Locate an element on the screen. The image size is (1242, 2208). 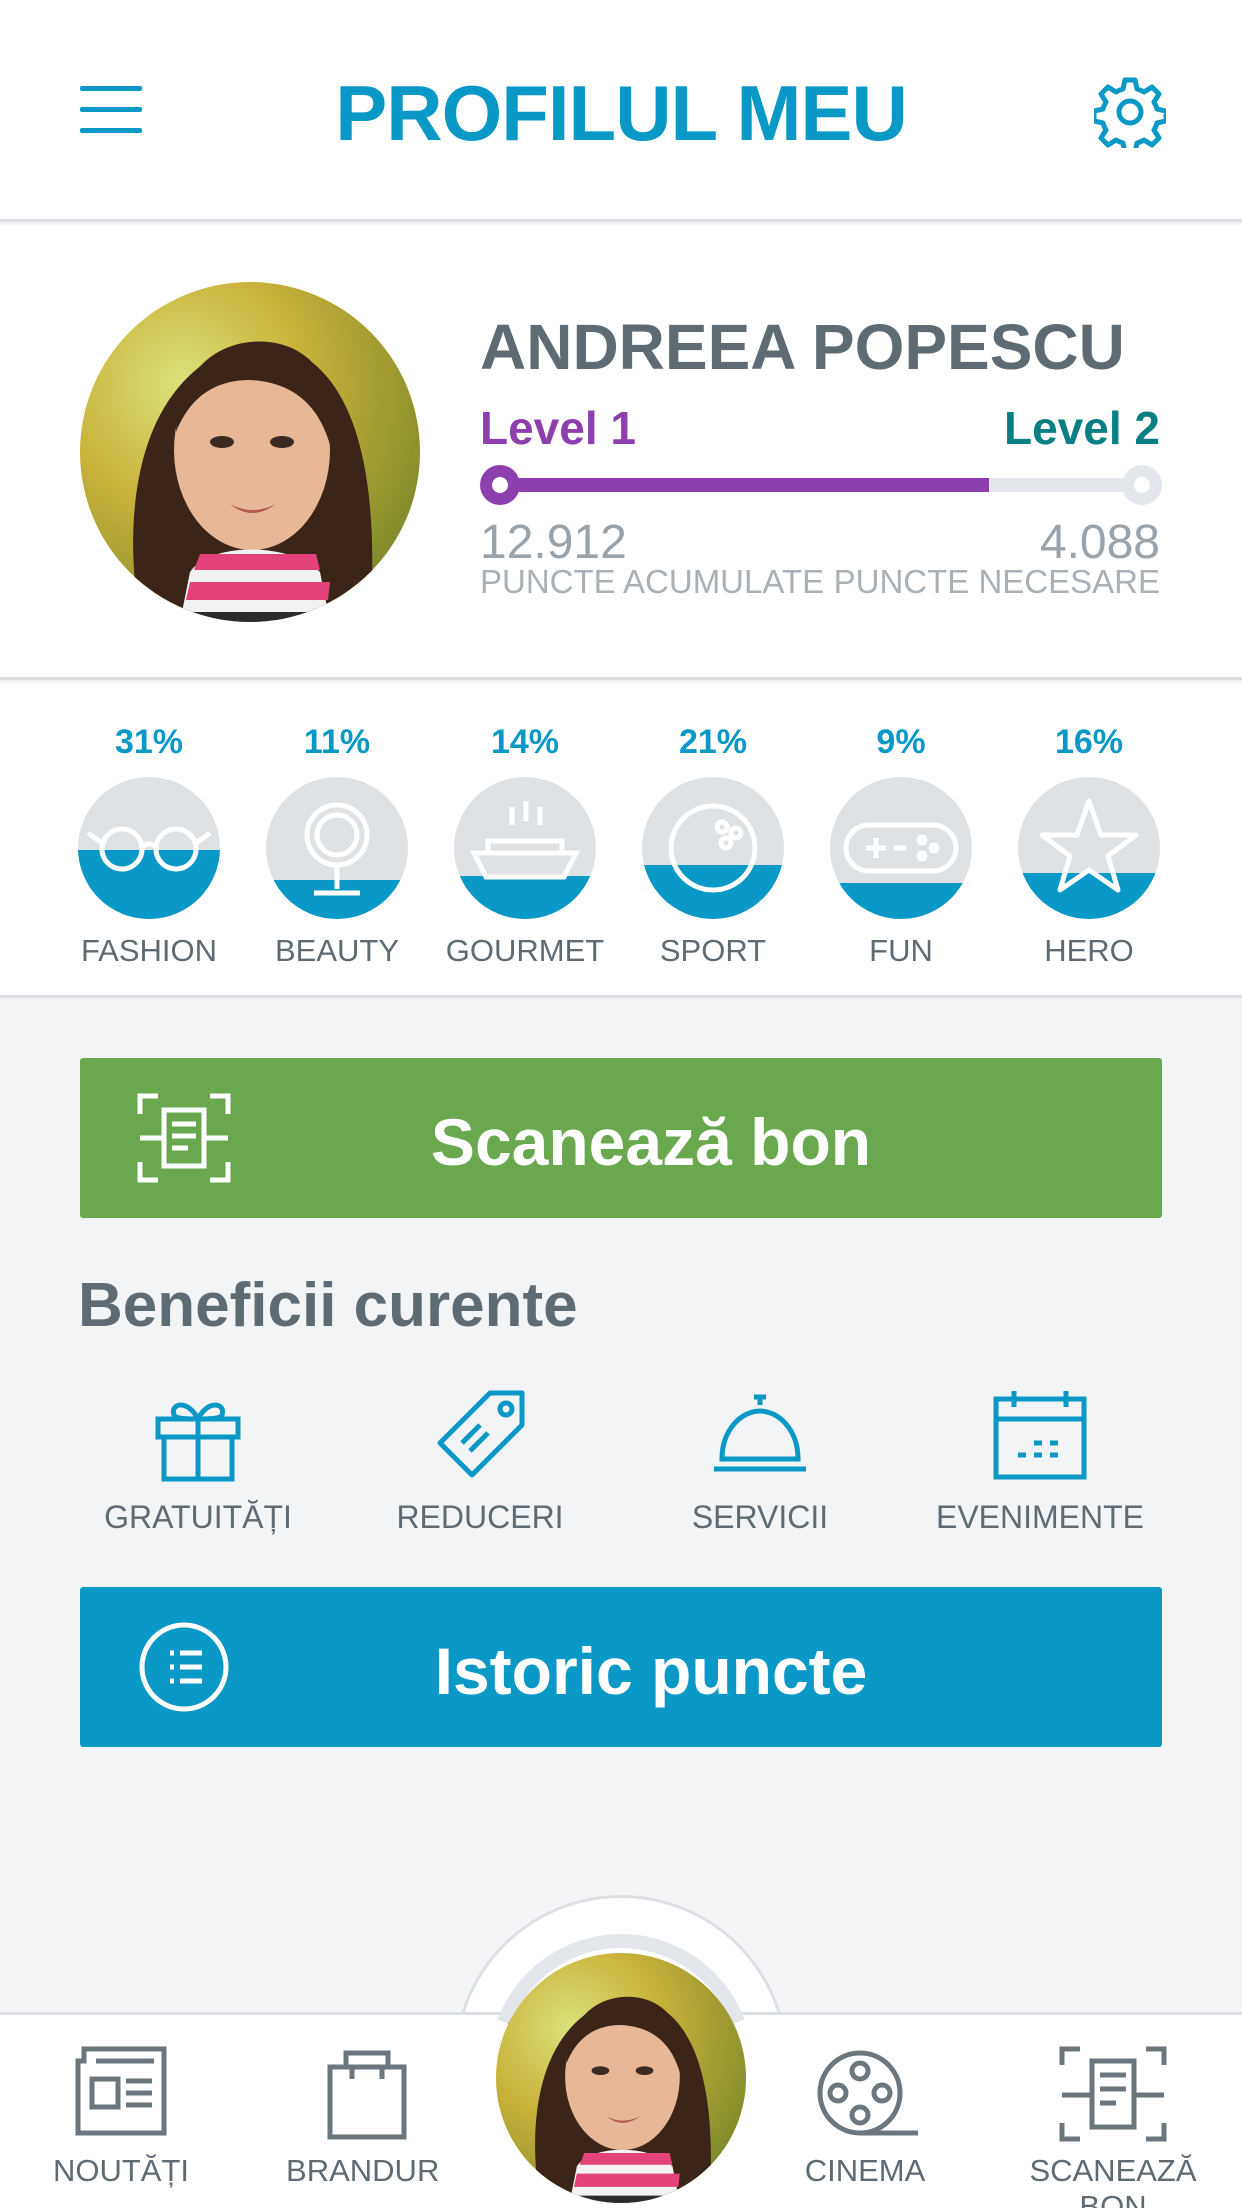
current-level-label: Level 1 is located at coordinates (558, 428).